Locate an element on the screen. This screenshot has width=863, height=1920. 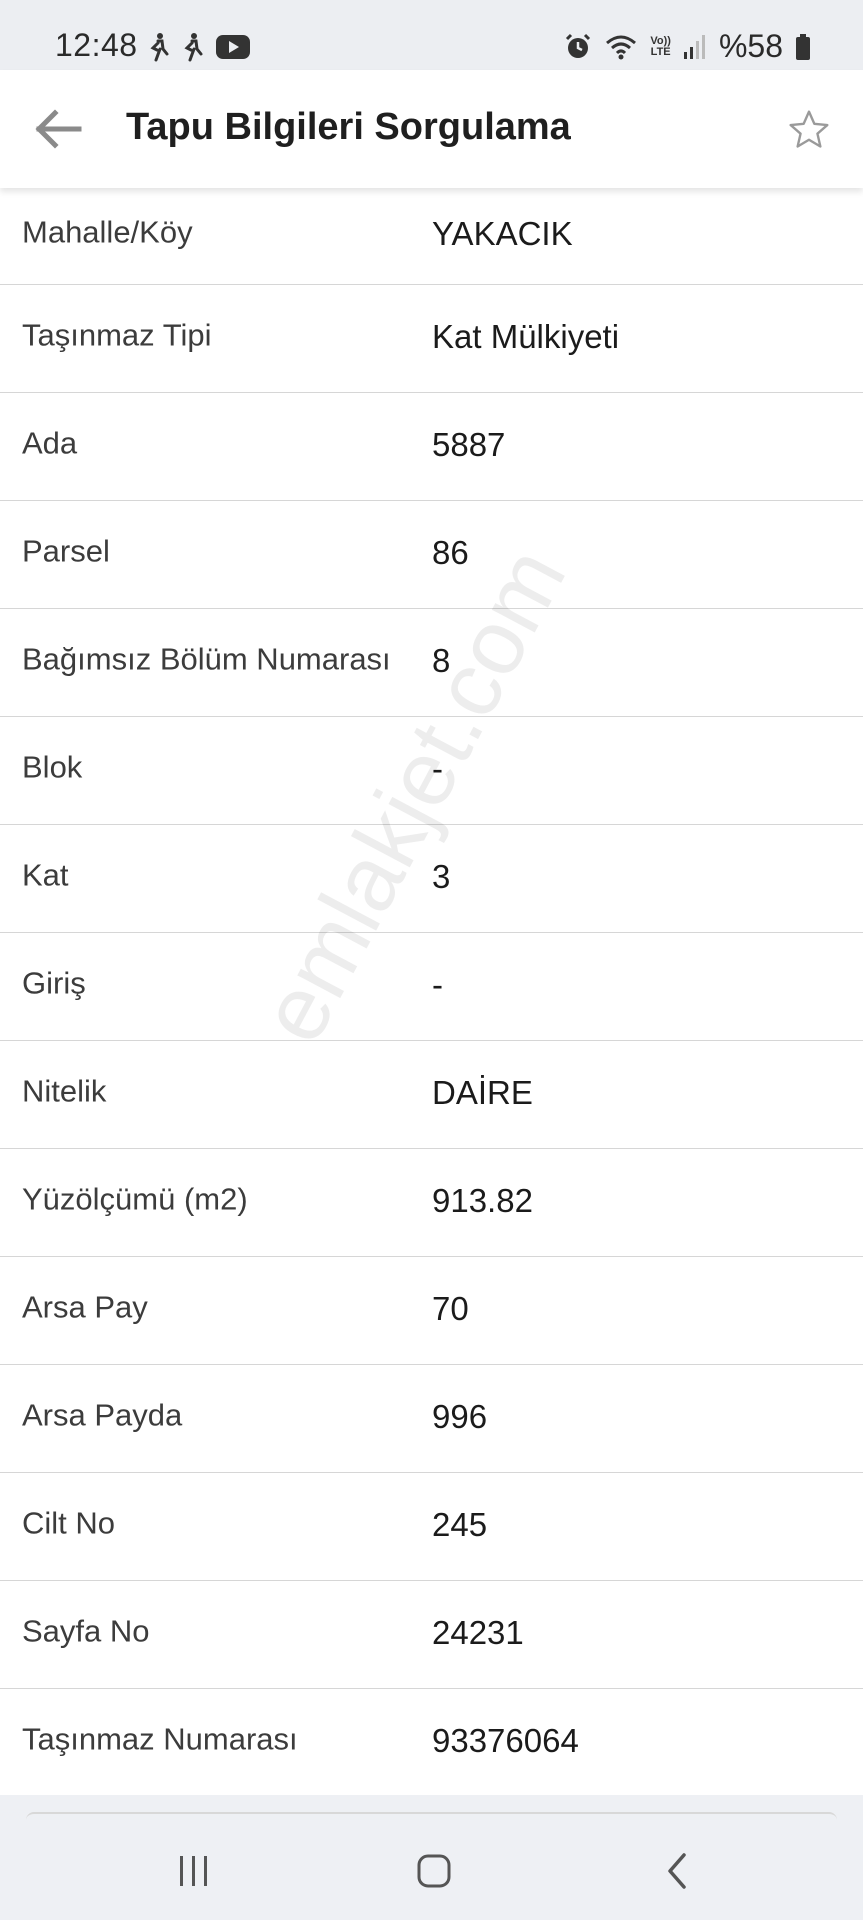
list-item: Taşınmaz Numarası 93376064 is located at coordinates (431, 1743).